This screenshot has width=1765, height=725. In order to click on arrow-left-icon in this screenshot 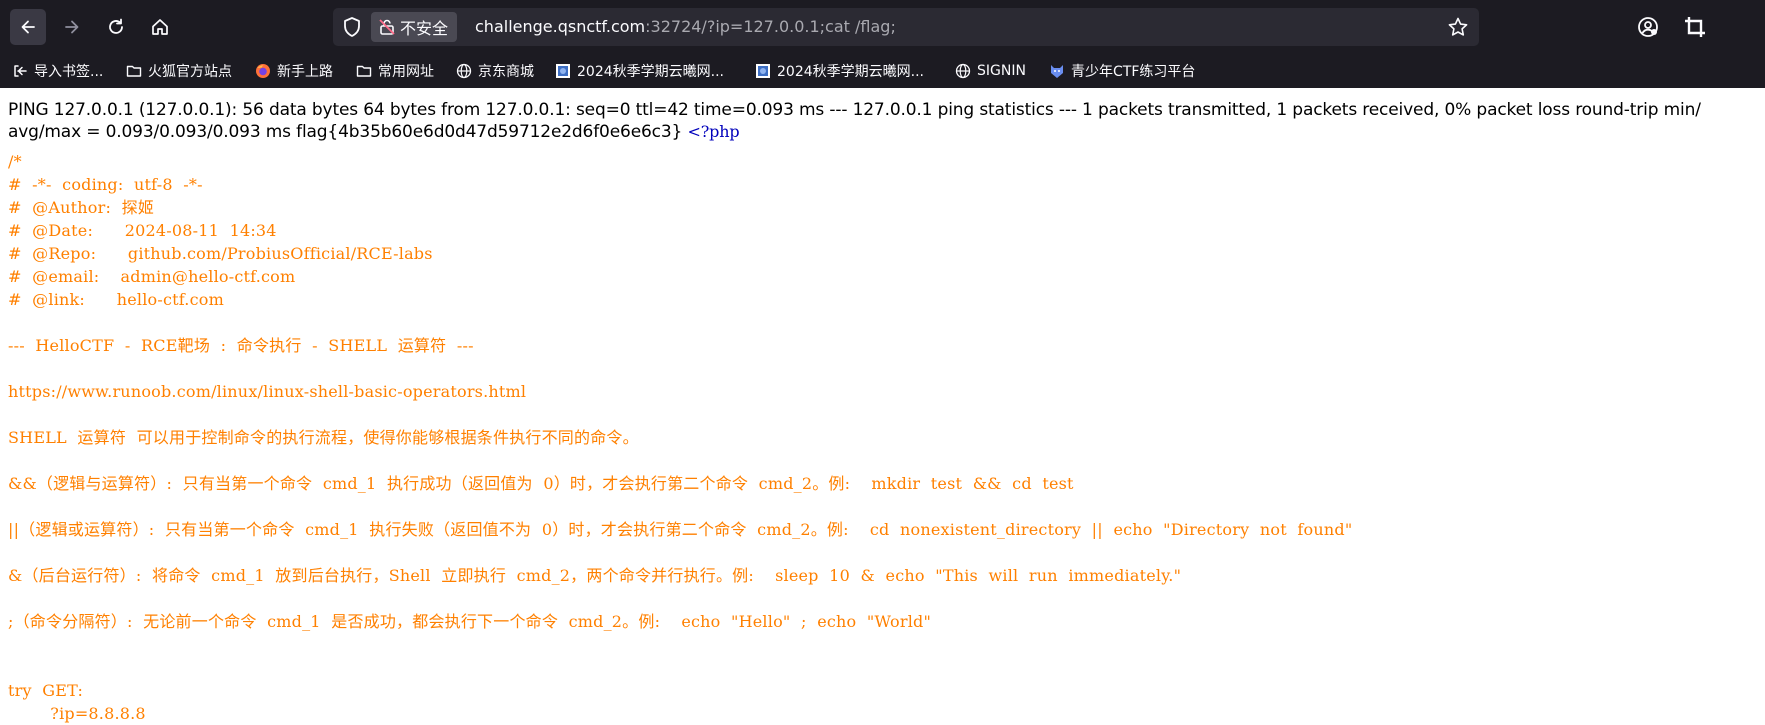, I will do `click(28, 27)`.